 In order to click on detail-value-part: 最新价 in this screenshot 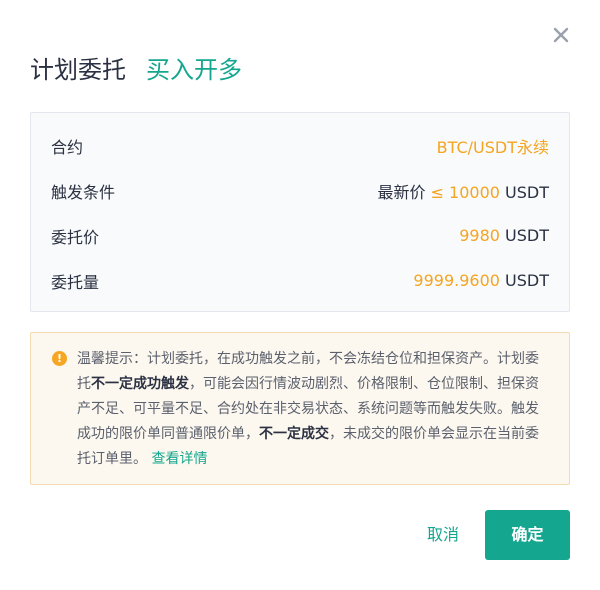, I will do `click(404, 192)`.